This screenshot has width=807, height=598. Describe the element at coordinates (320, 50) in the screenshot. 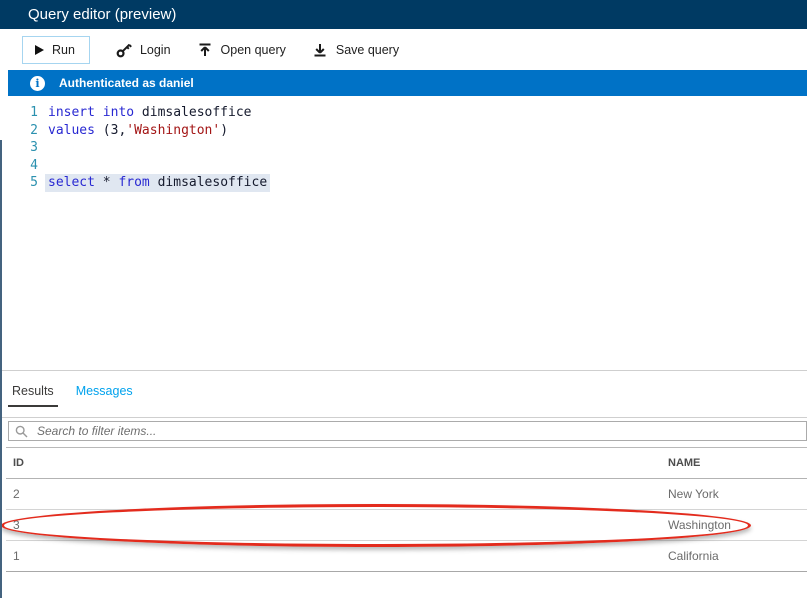

I see `save-download-icon` at that location.